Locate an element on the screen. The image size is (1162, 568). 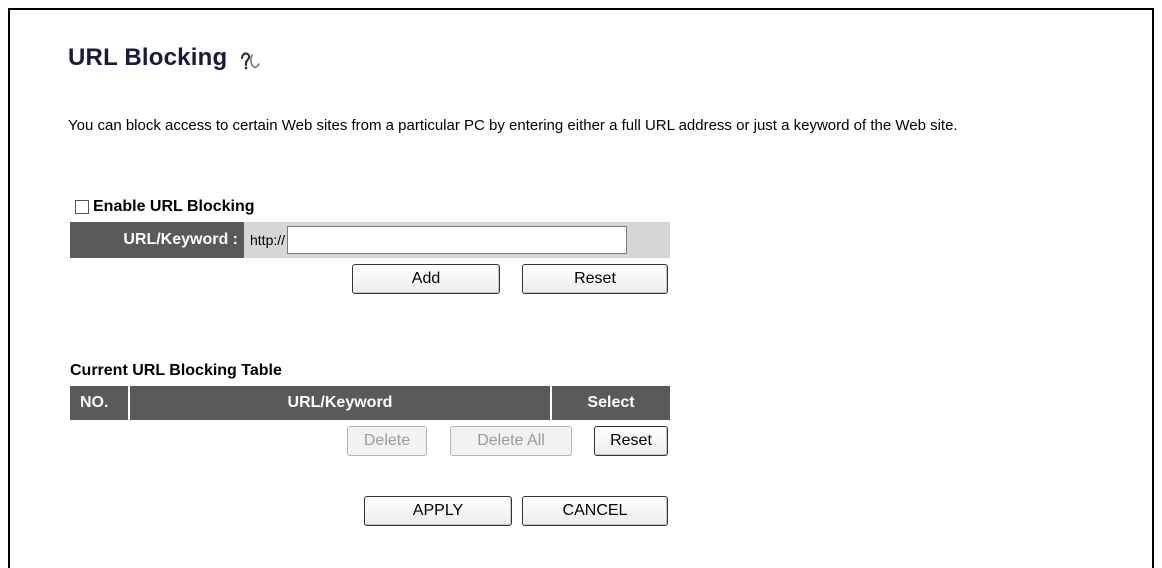
page-title: URL Blocking is located at coordinates (148, 57).